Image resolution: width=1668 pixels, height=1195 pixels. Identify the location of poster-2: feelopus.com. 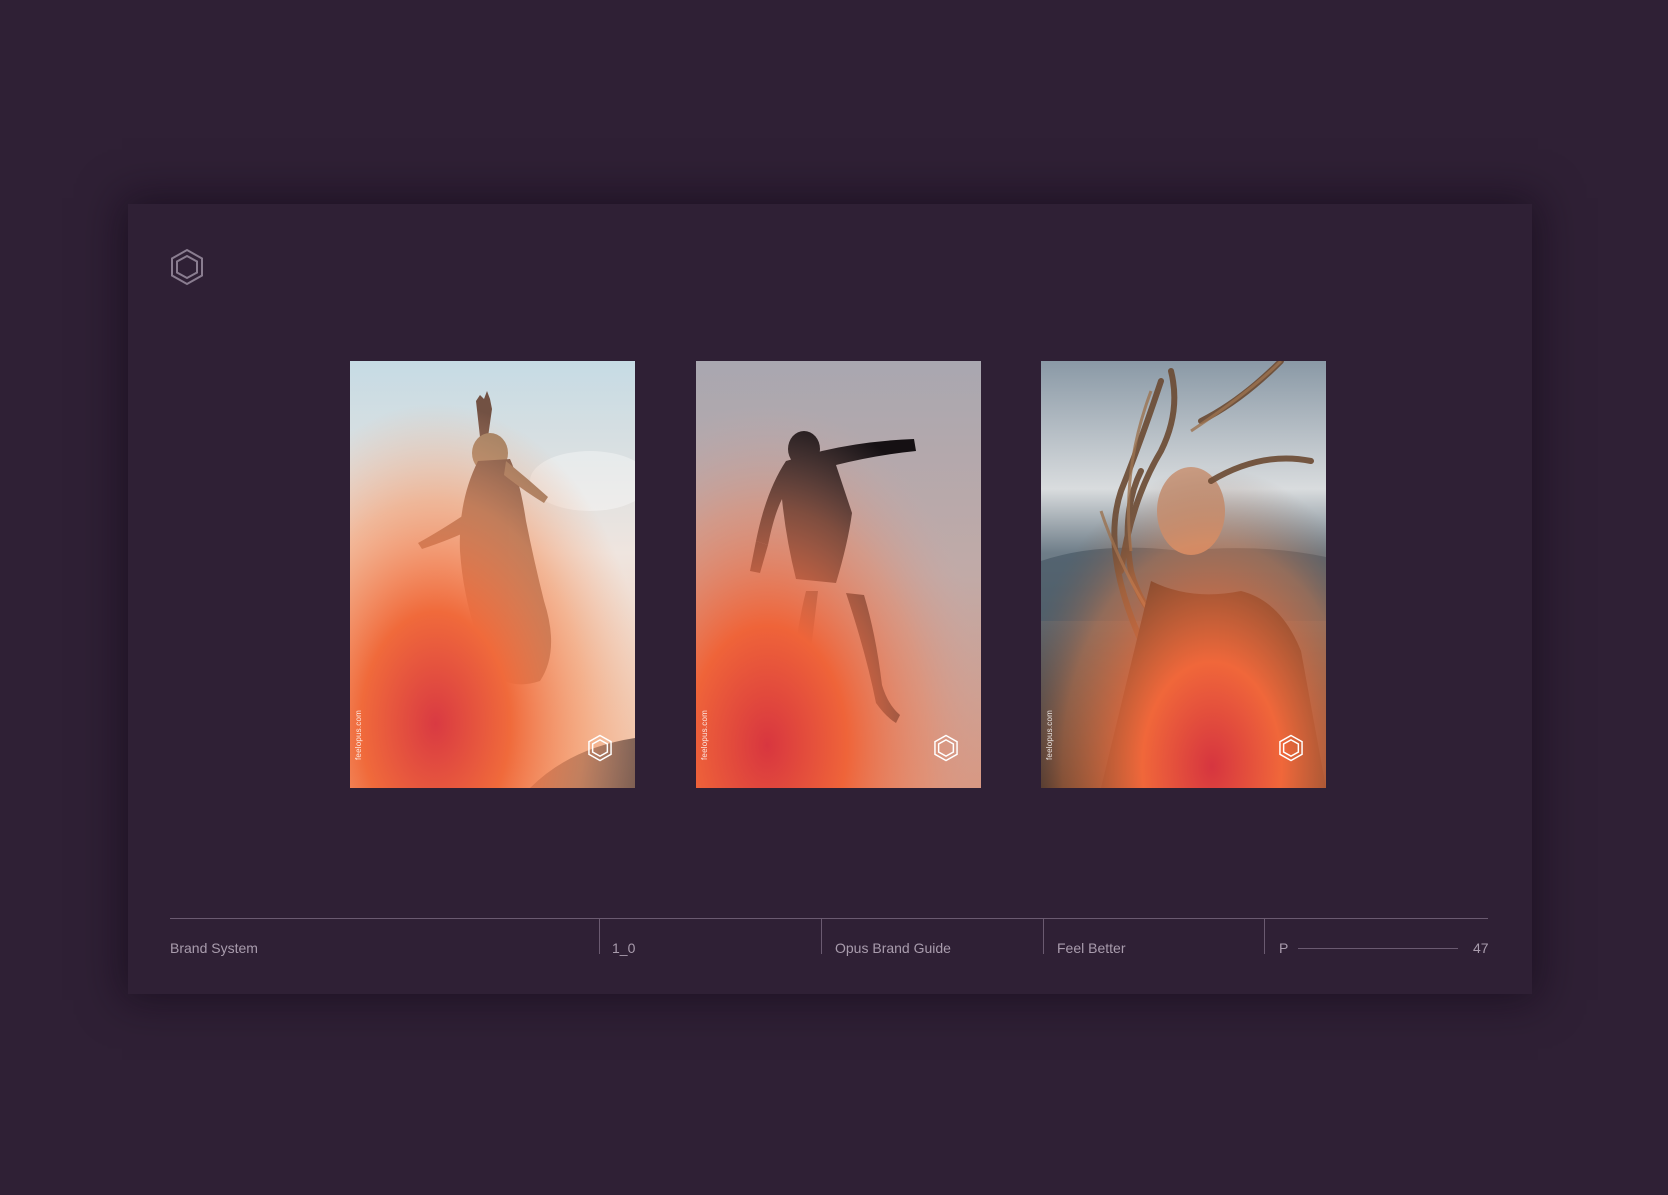
(838, 574).